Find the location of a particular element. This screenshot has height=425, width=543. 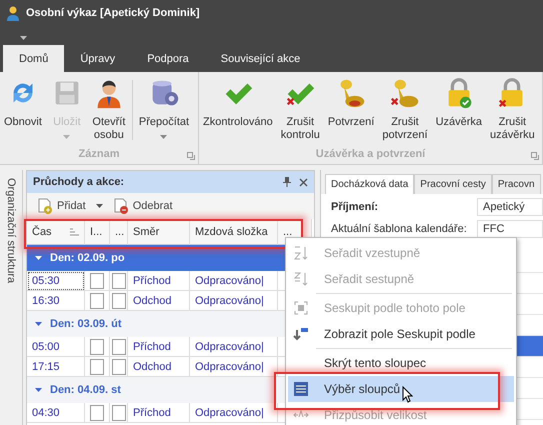

detail-tab: Pracovní cesty is located at coordinates (453, 184).